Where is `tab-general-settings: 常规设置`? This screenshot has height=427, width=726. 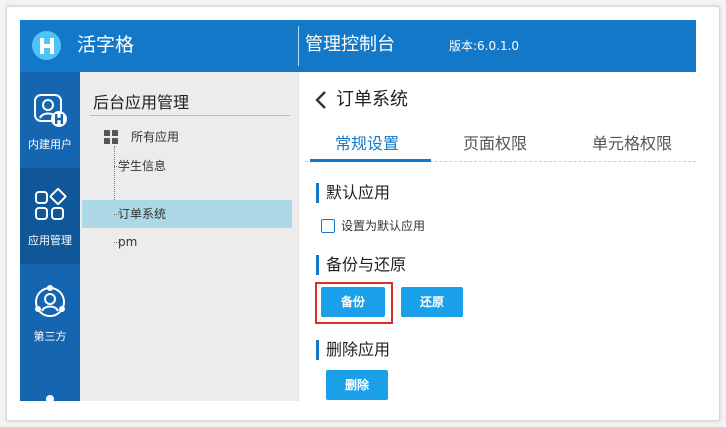 tab-general-settings: 常规设置 is located at coordinates (367, 144).